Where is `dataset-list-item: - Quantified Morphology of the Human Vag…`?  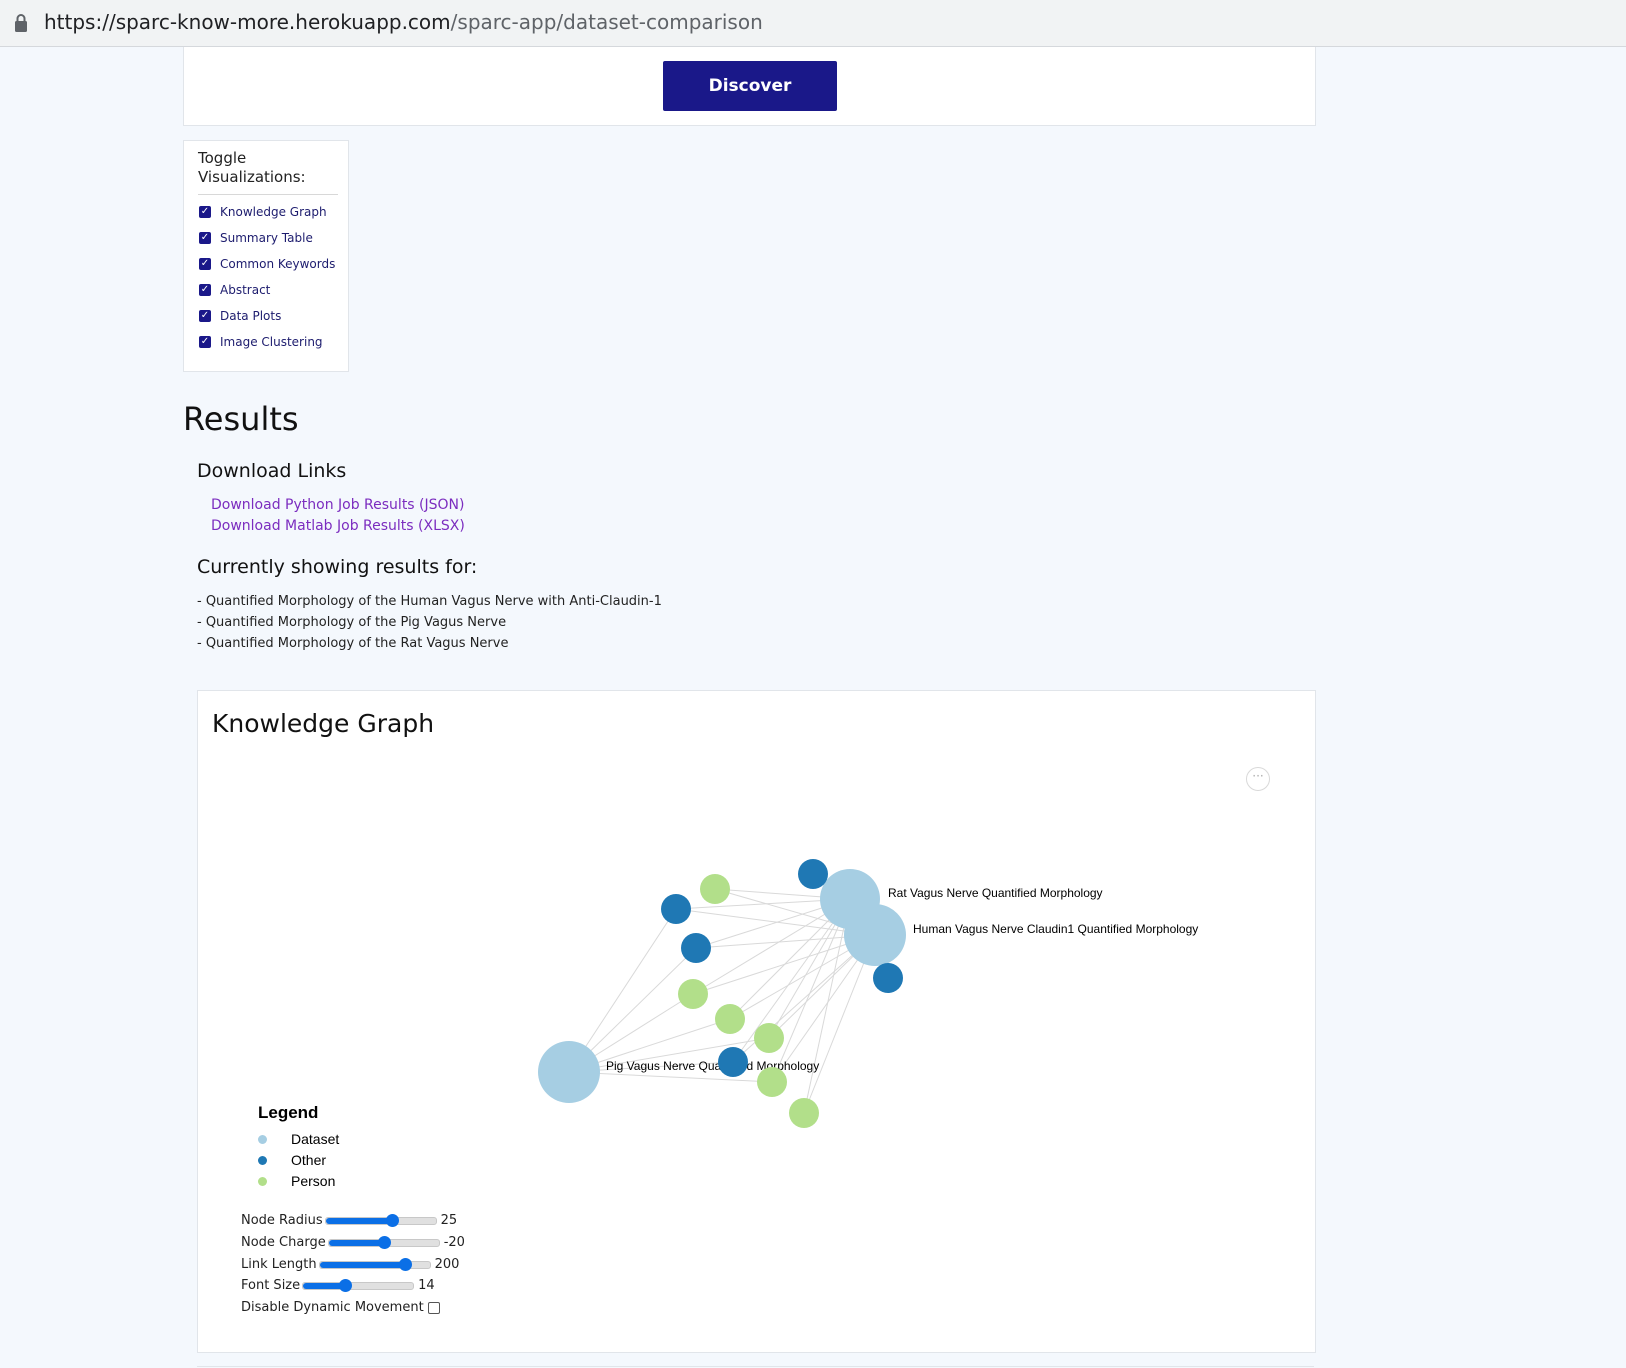 dataset-list-item: - Quantified Morphology of the Human Vag… is located at coordinates (429, 601).